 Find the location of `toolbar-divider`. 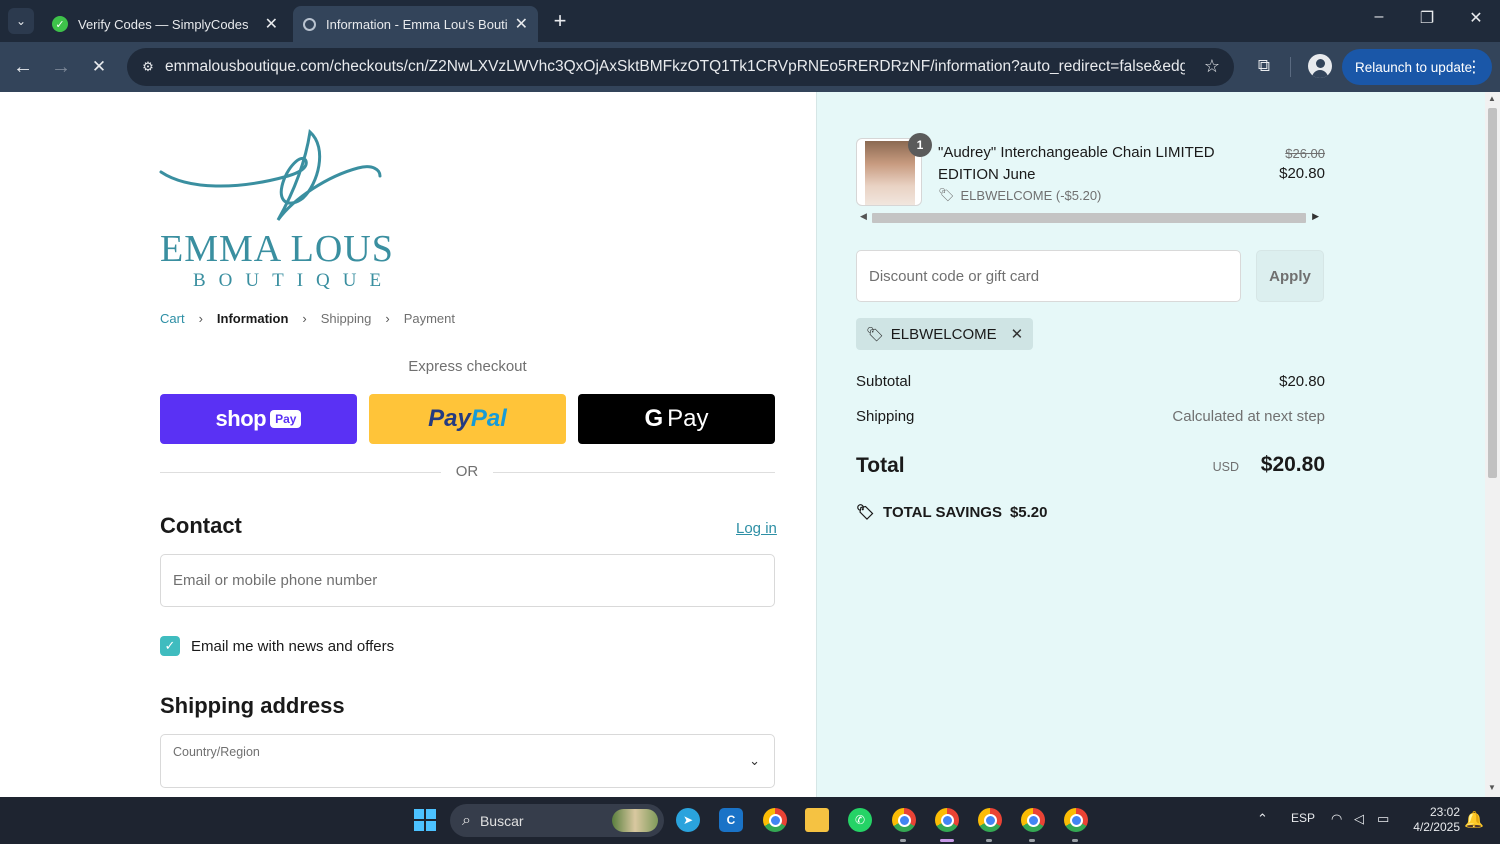

toolbar-divider is located at coordinates (1290, 67).